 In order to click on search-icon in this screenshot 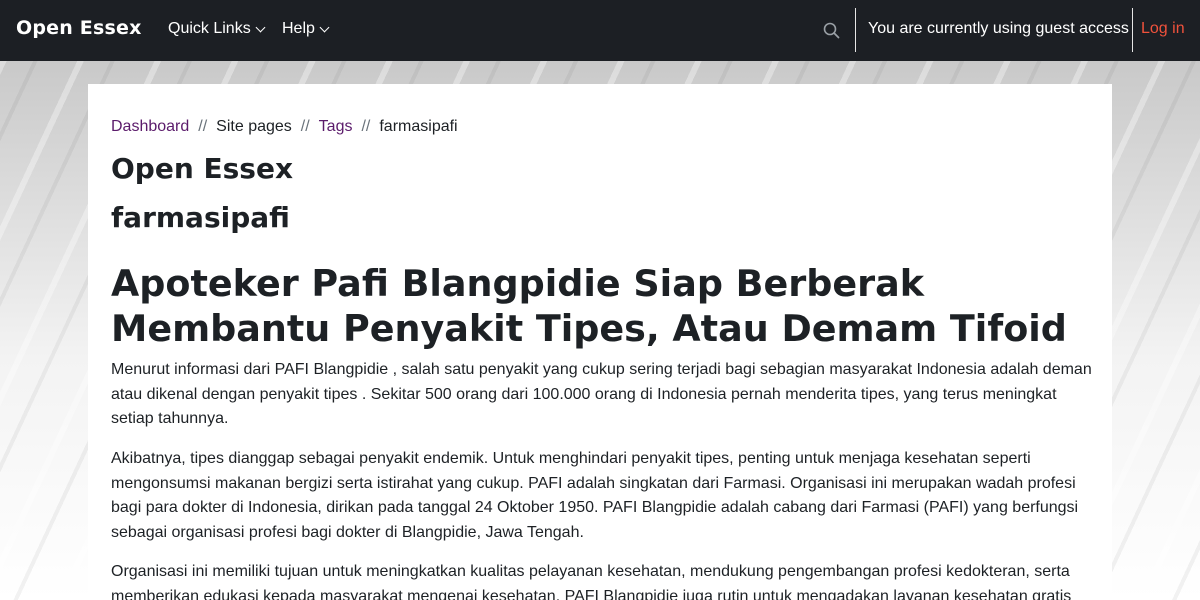, I will do `click(831, 30)`.